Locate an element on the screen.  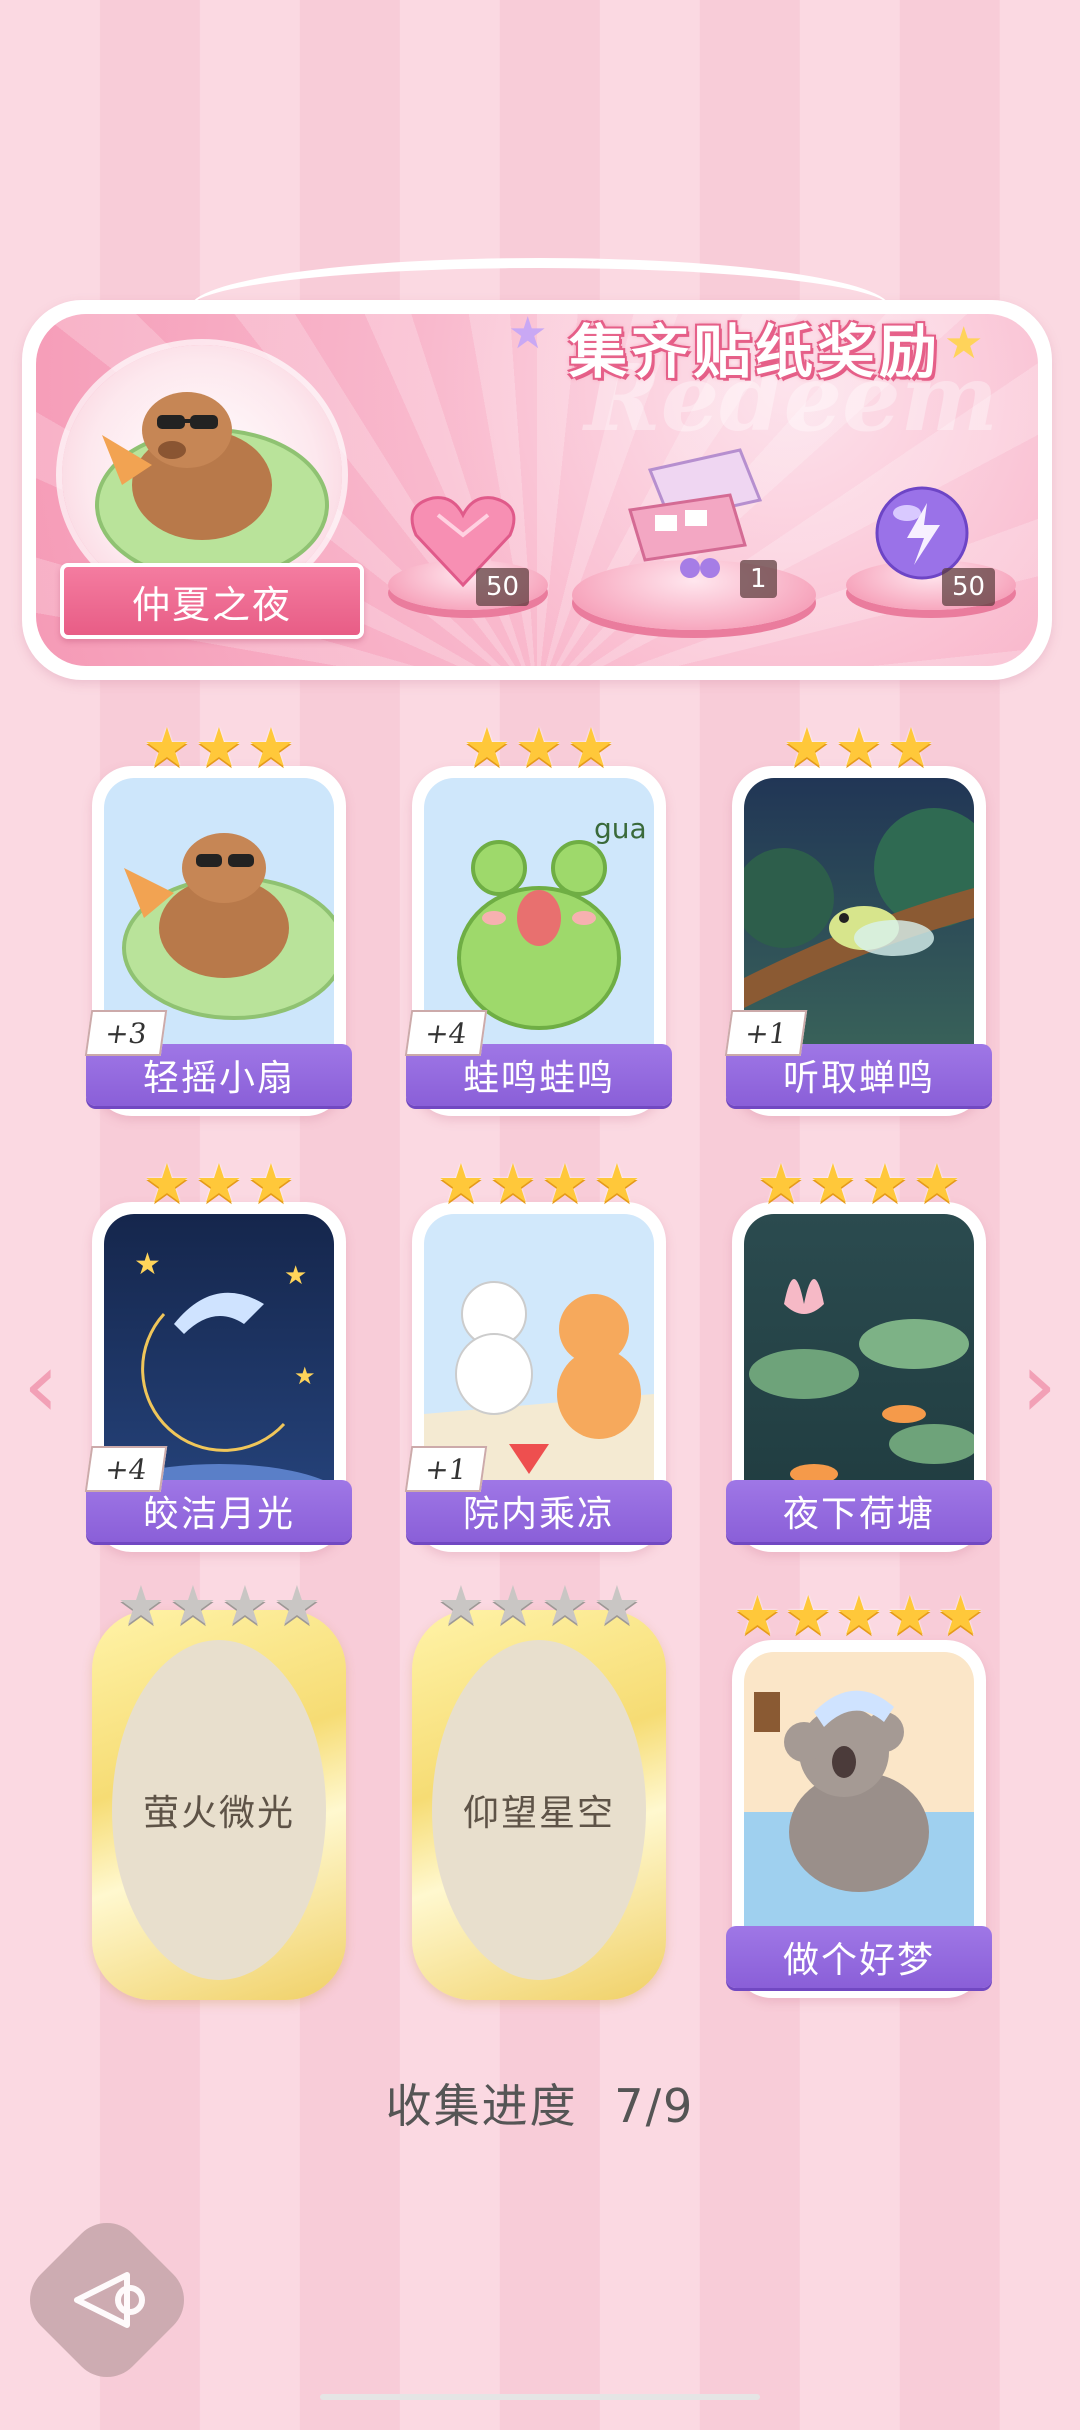
locked-sticker-card: ★ ★ ★ ★ 仰望星空 is located at coordinates (539, 1789).